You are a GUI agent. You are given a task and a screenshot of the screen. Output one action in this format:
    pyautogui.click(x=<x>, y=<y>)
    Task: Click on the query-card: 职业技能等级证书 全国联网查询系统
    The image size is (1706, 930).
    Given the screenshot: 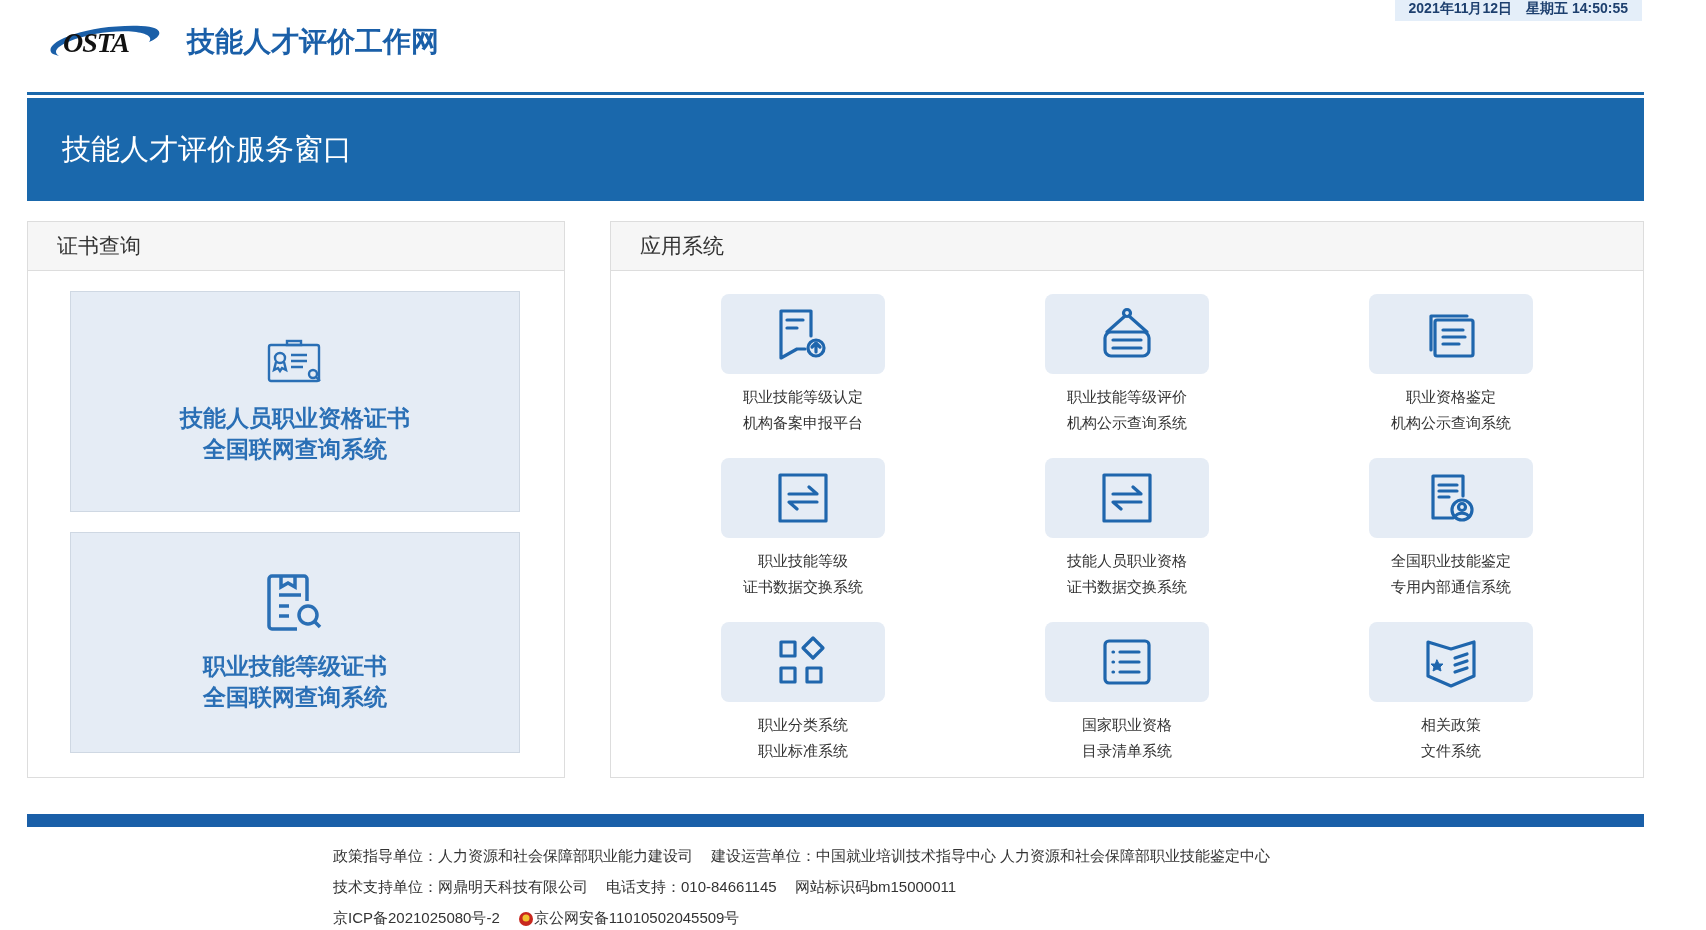 What is the action you would take?
    pyautogui.click(x=295, y=642)
    